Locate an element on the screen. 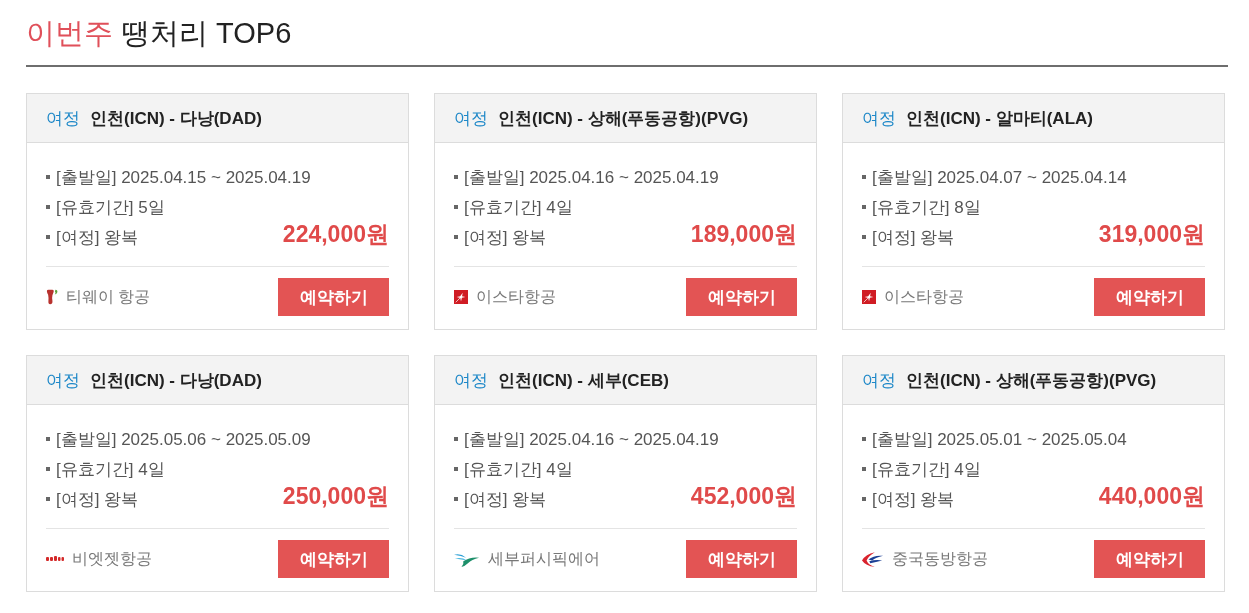 Image resolution: width=1249 pixels, height=613 pixels. airline-name: 비엣젯항공 is located at coordinates (112, 558).